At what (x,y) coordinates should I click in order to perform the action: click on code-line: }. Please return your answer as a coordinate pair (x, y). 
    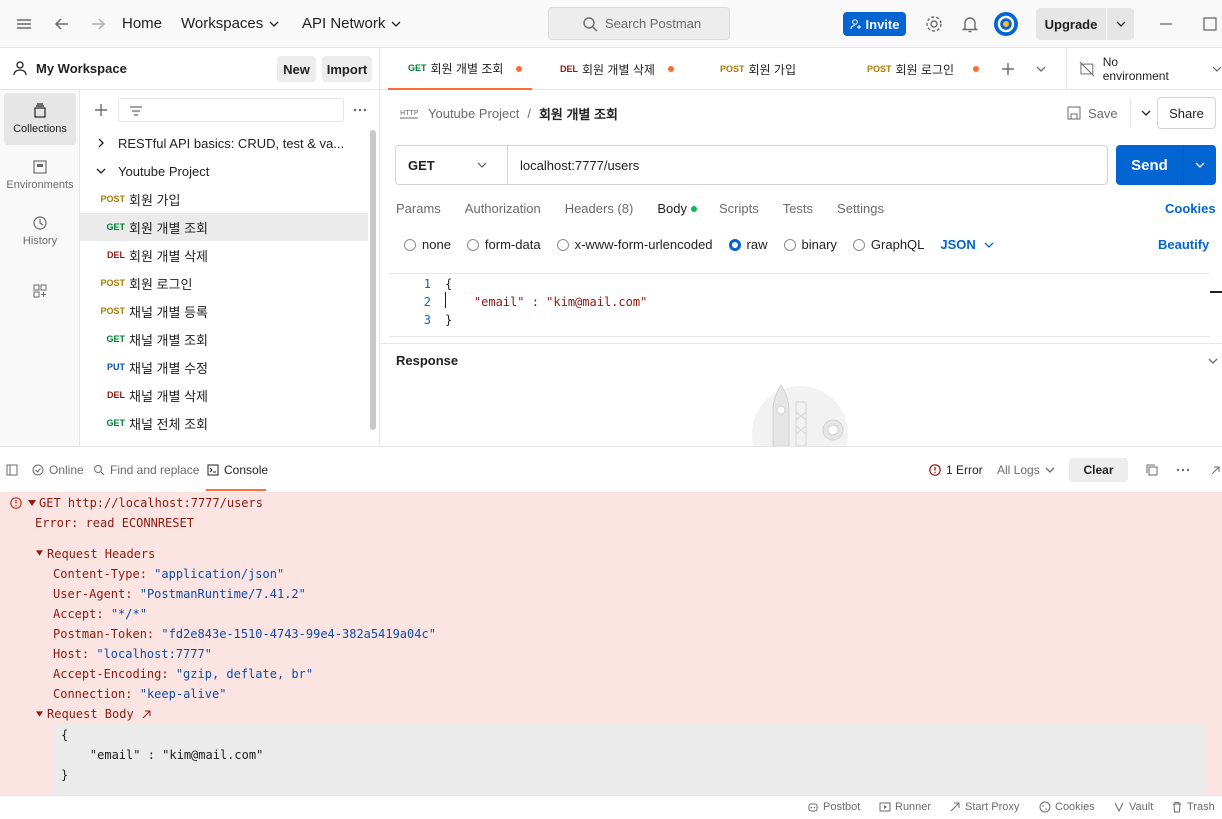
    Looking at the image, I should click on (65, 775).